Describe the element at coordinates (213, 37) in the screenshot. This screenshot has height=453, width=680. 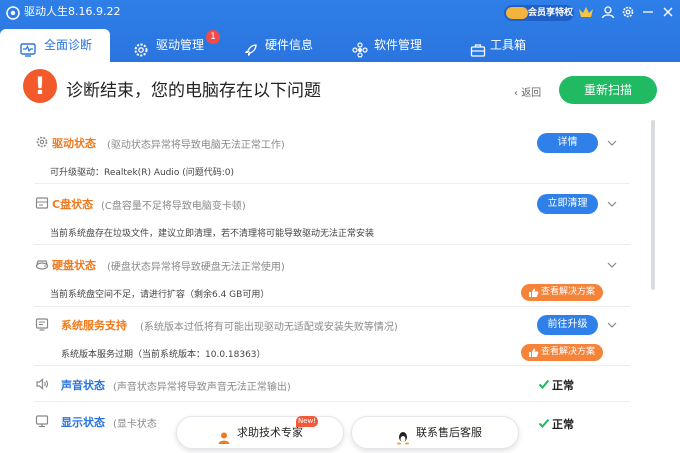
I see `driver-update-count-badge: 1` at that location.